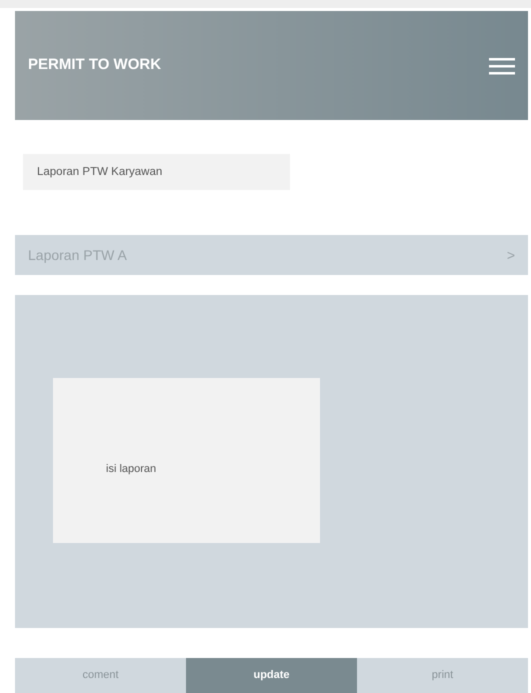 The height and width of the screenshot is (693, 531). Describe the element at coordinates (100, 675) in the screenshot. I see `tab: coment` at that location.